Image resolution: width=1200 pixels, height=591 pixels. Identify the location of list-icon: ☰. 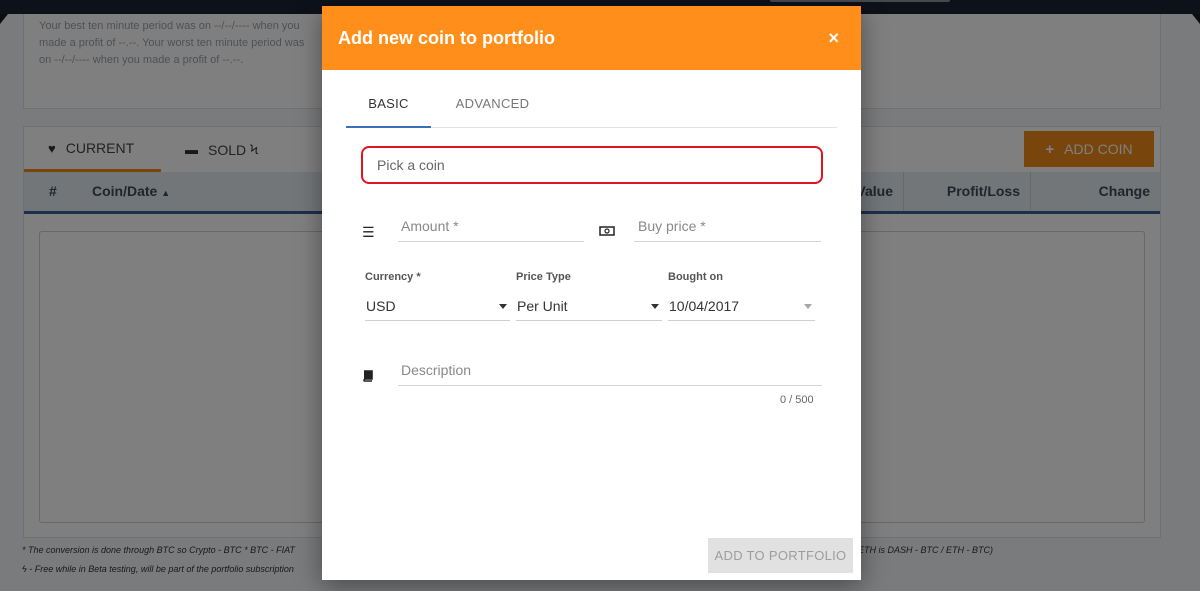
(368, 232).